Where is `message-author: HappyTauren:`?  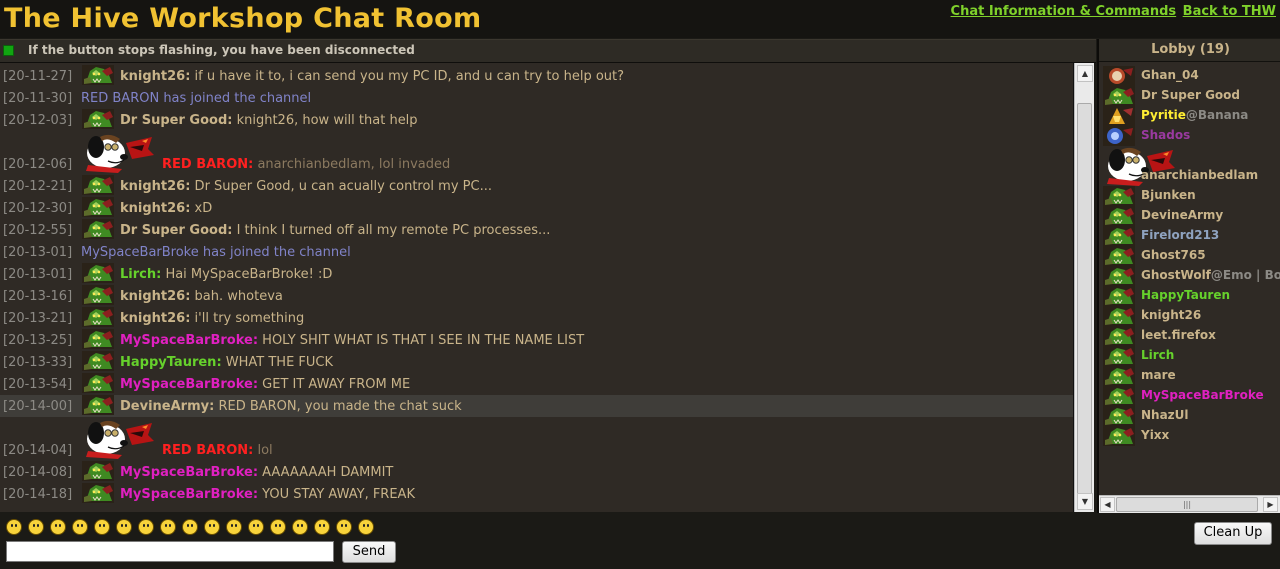 message-author: HappyTauren: is located at coordinates (171, 362).